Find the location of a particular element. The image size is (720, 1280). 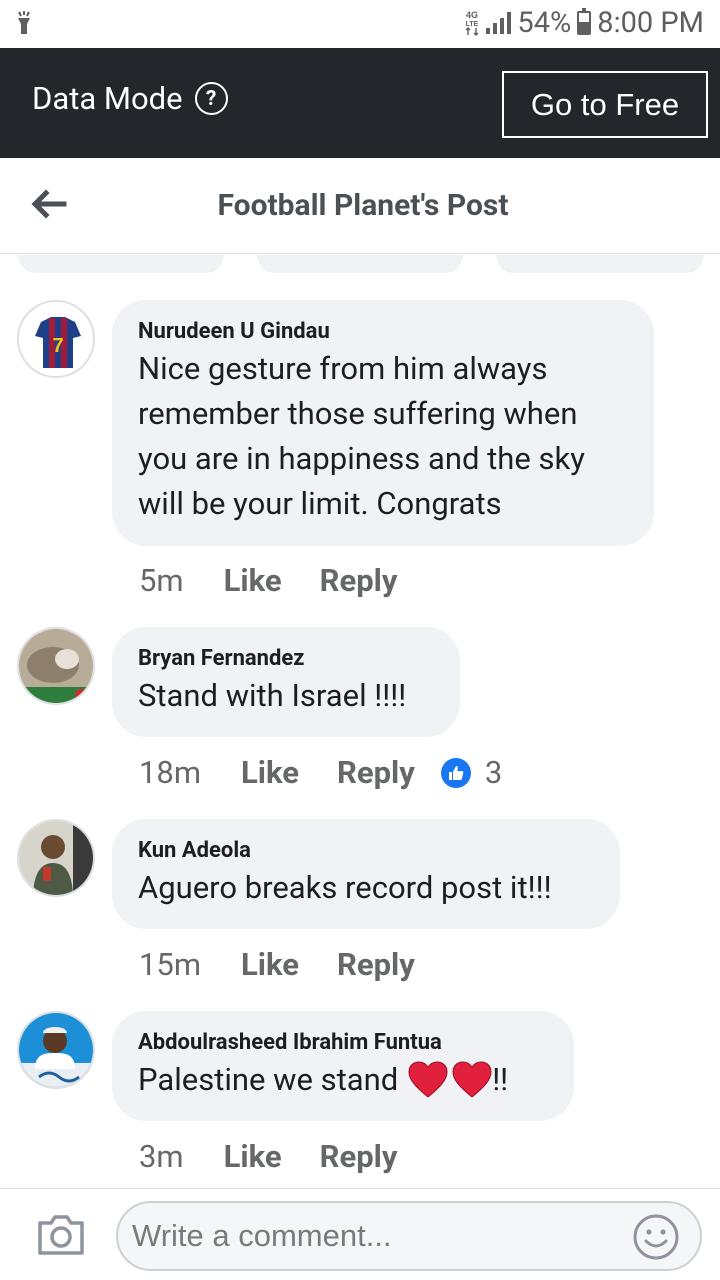

comment-composer is located at coordinates (360, 1234).